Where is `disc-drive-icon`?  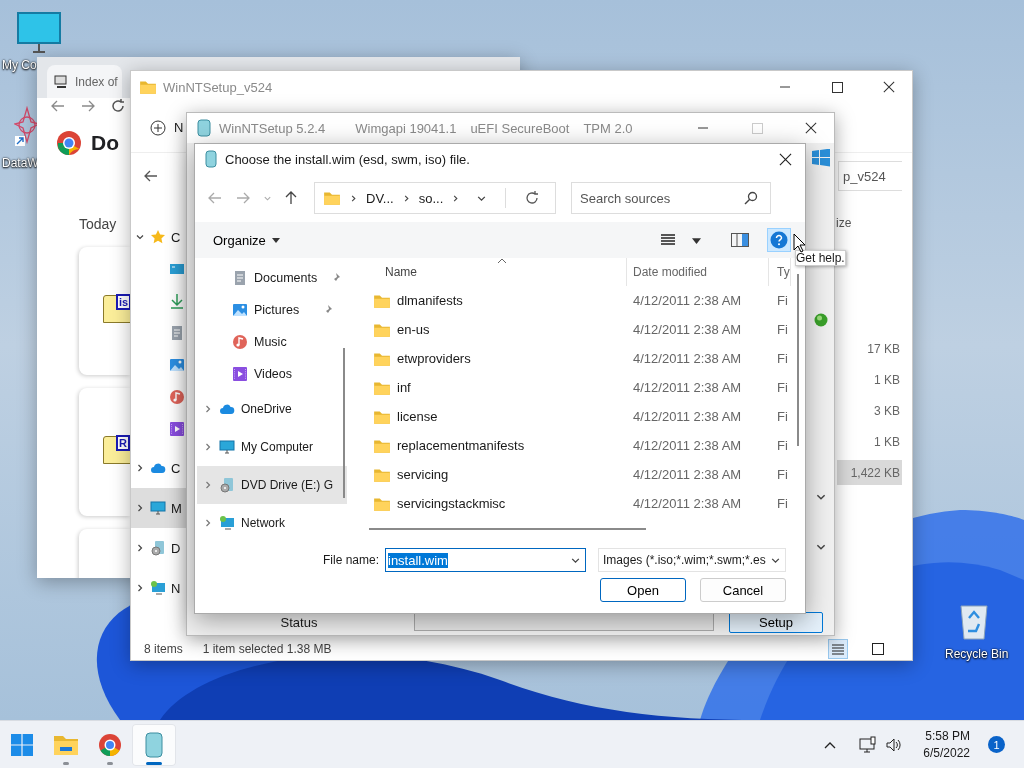 disc-drive-icon is located at coordinates (227, 485).